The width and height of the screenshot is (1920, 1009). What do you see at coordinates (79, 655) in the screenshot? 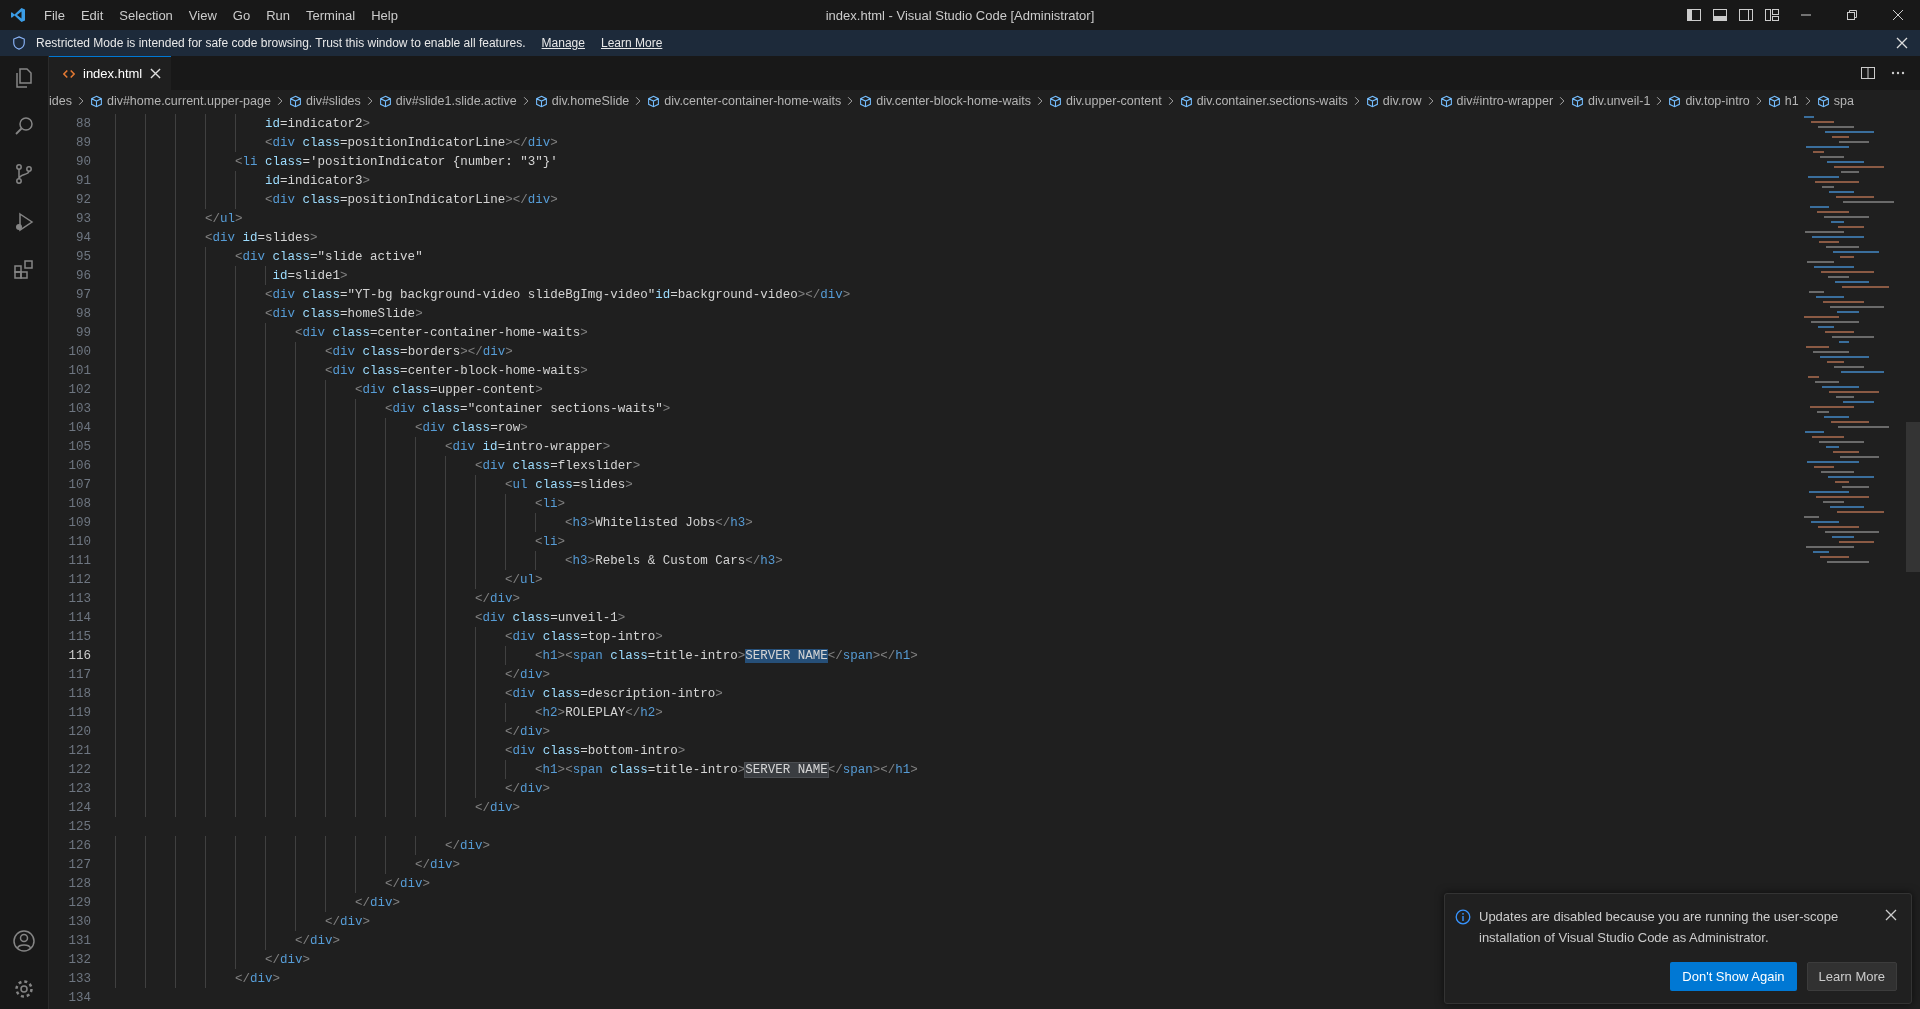
I see `line-number: 116` at bounding box center [79, 655].